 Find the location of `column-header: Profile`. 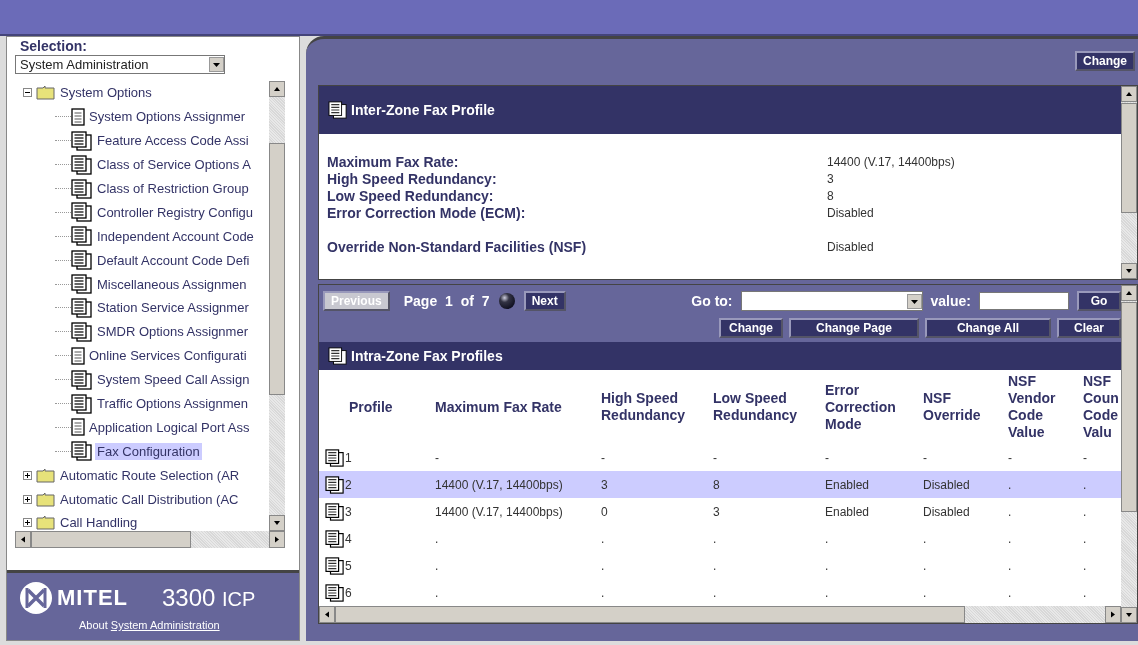

column-header: Profile is located at coordinates (371, 407).